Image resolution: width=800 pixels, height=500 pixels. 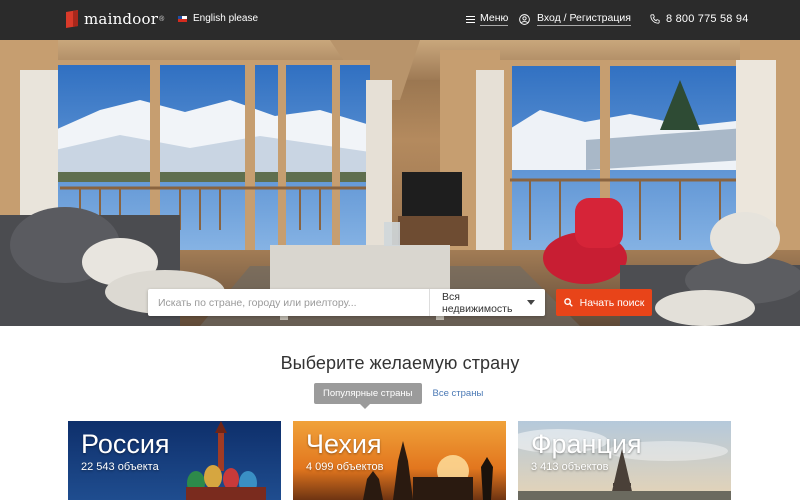 I want to click on uk-flag-icon, so click(x=182, y=18).